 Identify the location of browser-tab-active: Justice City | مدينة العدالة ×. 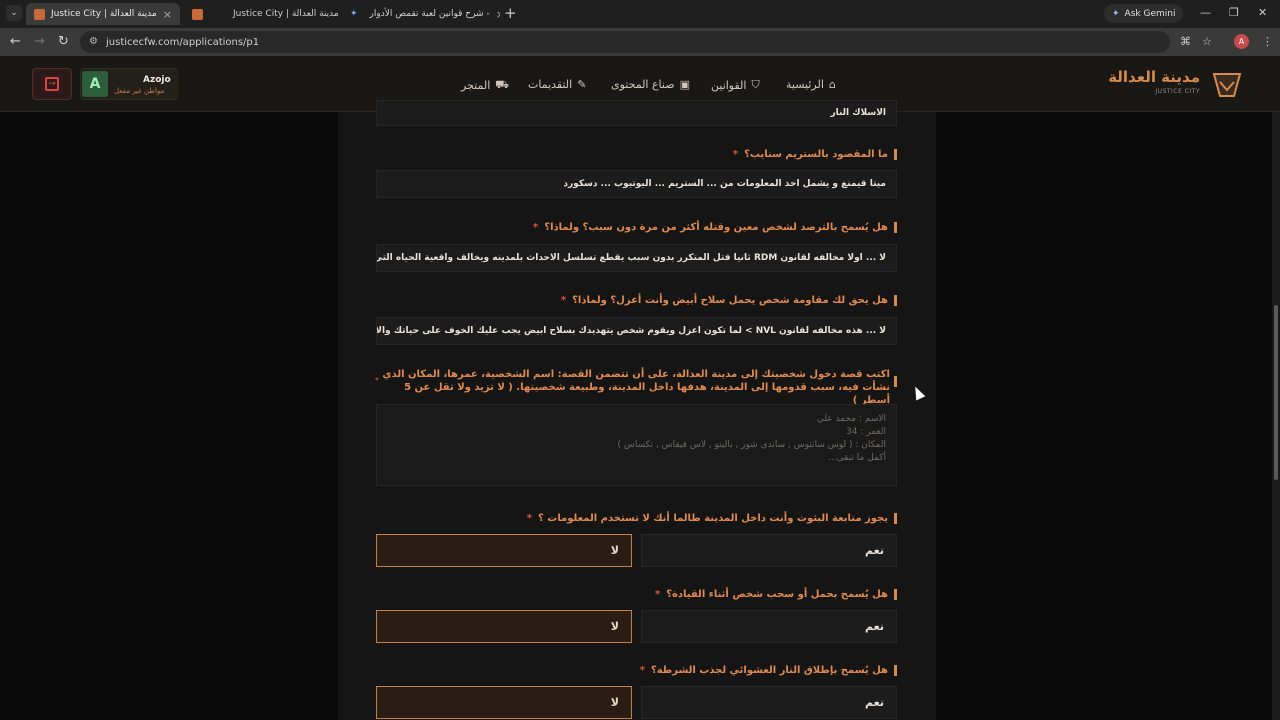
(103, 14).